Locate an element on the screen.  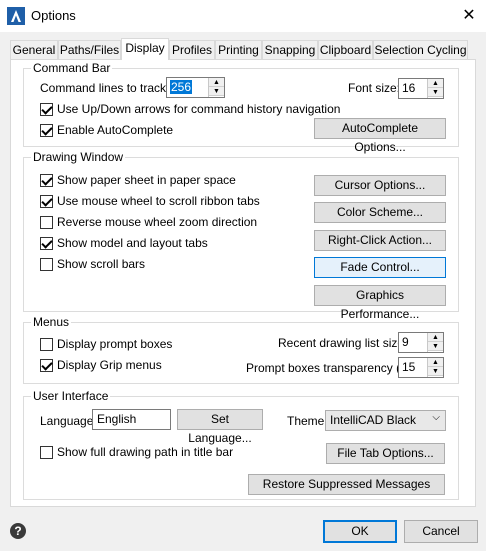
tab-snapping: Snapping is located at coordinates (290, 49).